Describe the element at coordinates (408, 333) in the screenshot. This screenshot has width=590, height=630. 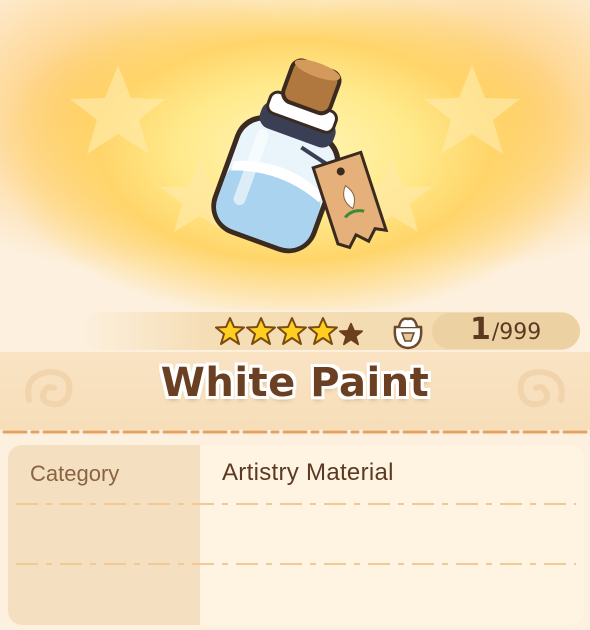
I see `bag-icon` at that location.